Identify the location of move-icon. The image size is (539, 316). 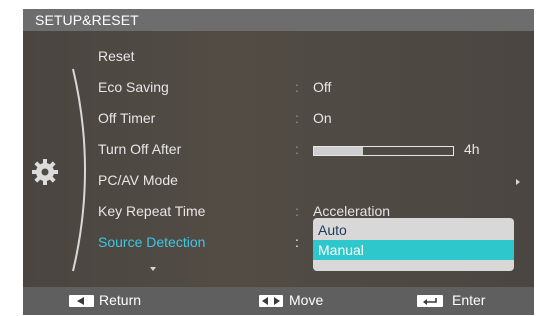
(271, 301).